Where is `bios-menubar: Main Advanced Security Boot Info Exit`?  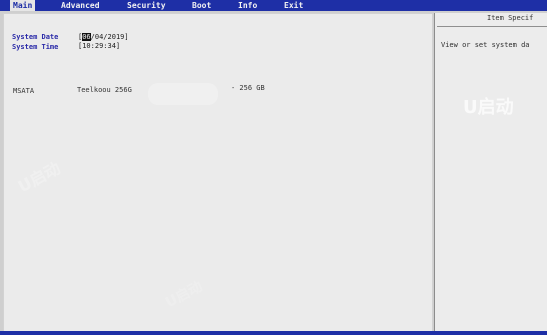 bios-menubar: Main Advanced Security Boot Info Exit is located at coordinates (273, 5).